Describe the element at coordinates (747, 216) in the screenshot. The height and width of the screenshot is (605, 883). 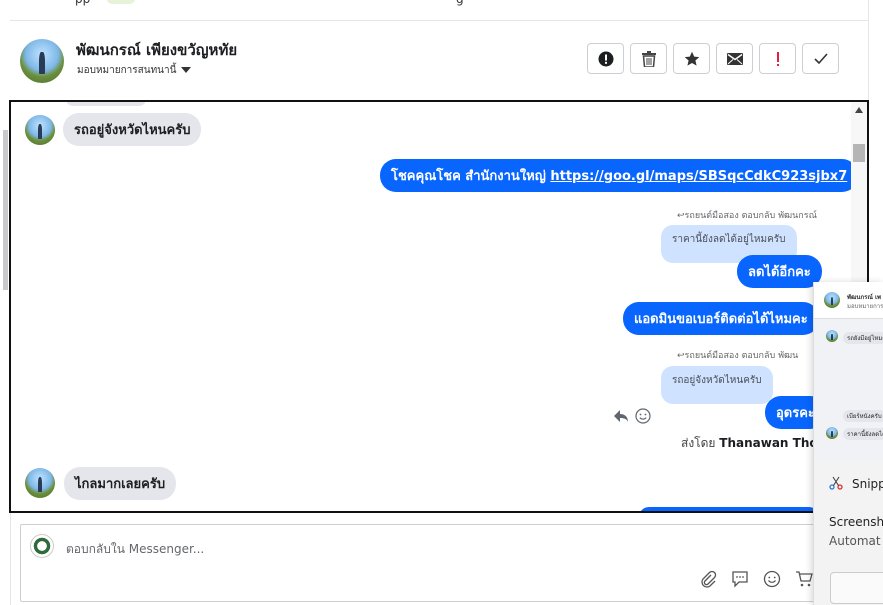
I see `reply-label: ↩รถยนต์มือสอง ตอบกลับ พัฒนกรณ์` at that location.